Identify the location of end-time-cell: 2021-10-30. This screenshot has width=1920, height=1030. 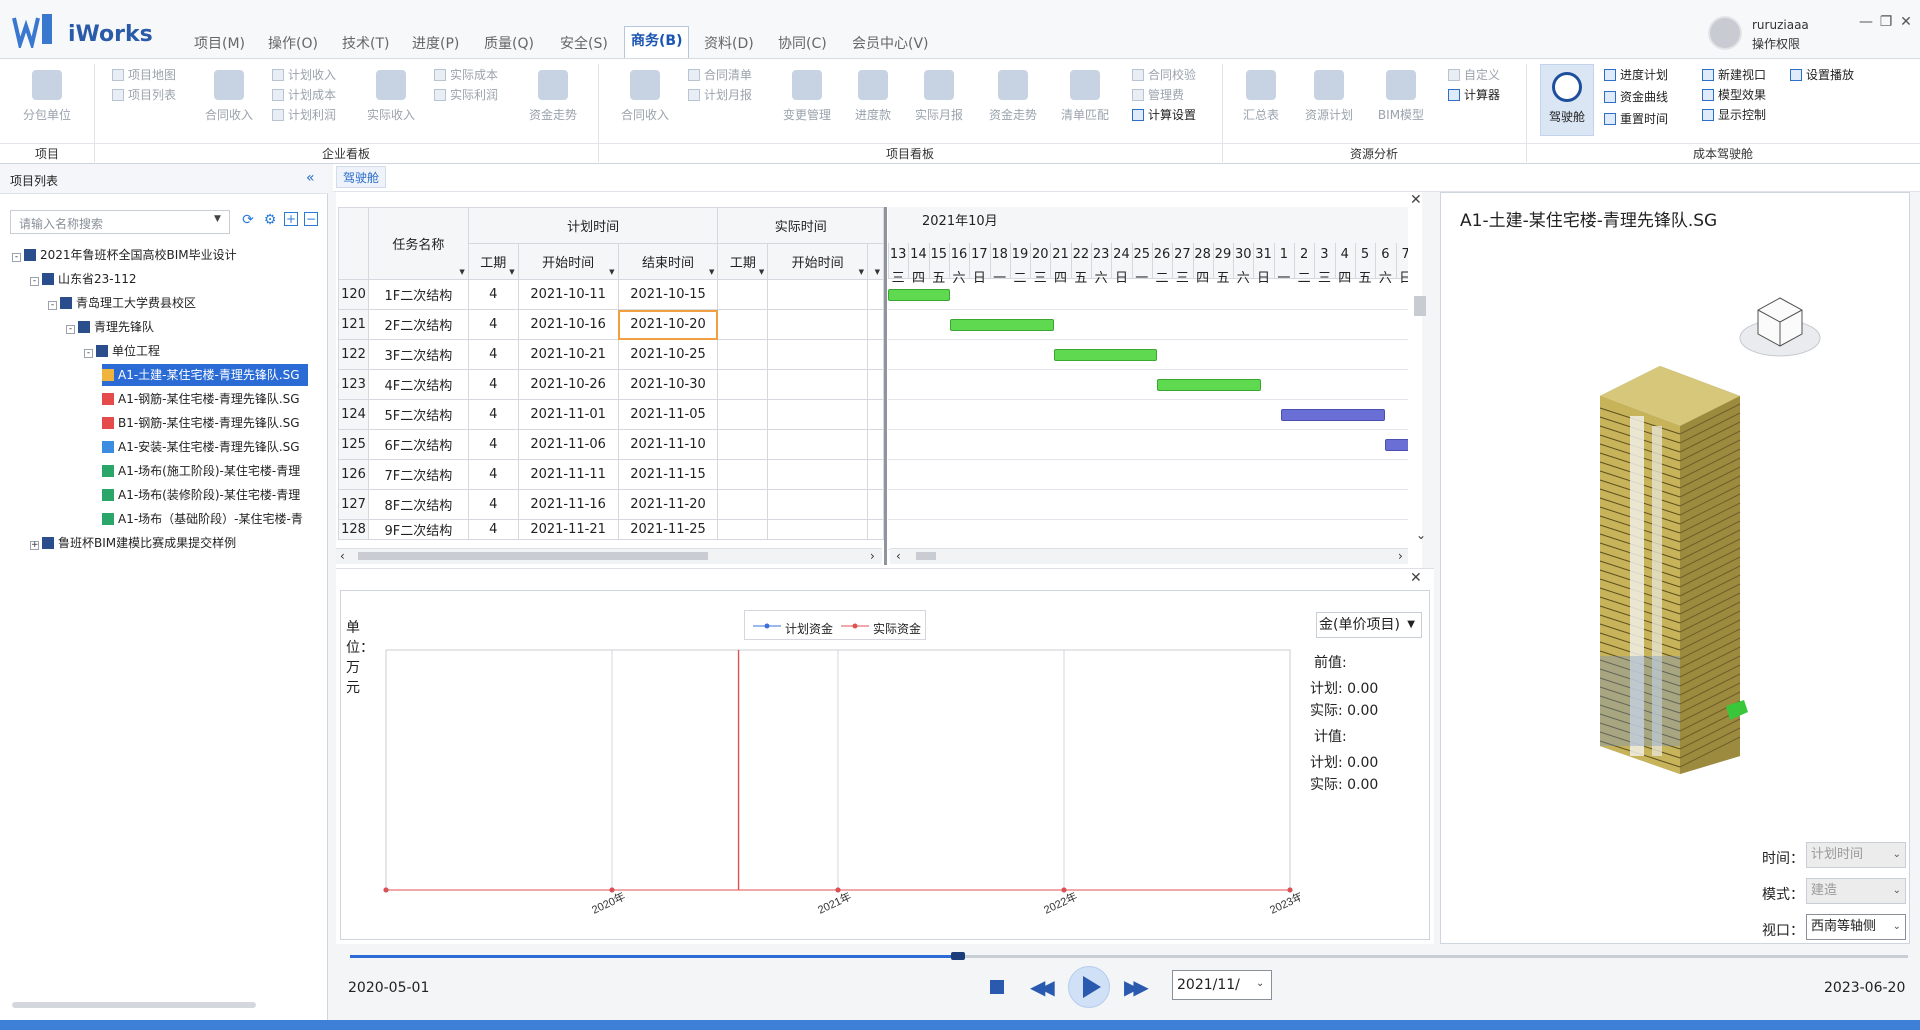
(668, 384).